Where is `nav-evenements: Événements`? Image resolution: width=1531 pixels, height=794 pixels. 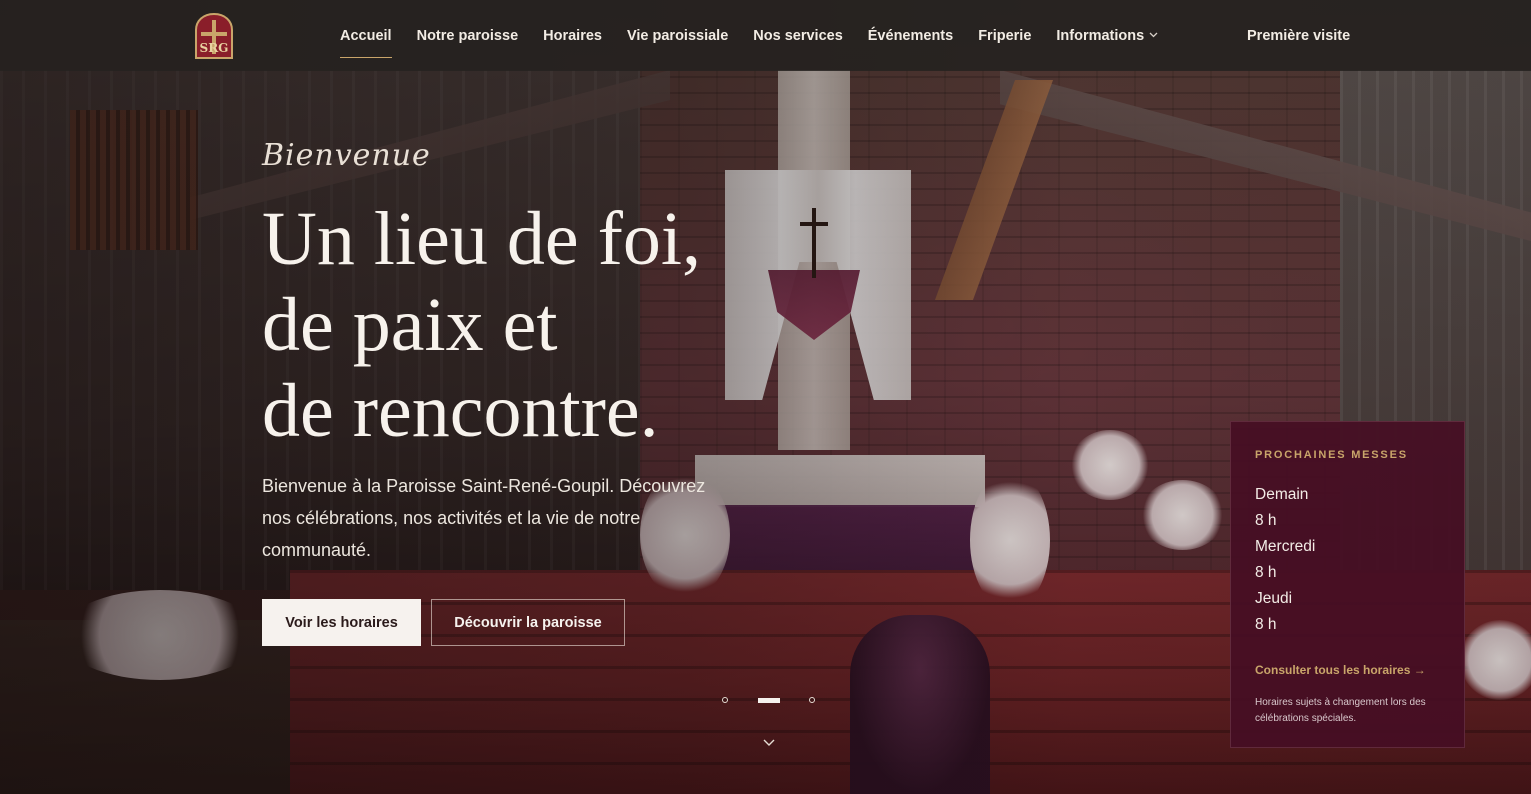
nav-evenements: Événements is located at coordinates (910, 35).